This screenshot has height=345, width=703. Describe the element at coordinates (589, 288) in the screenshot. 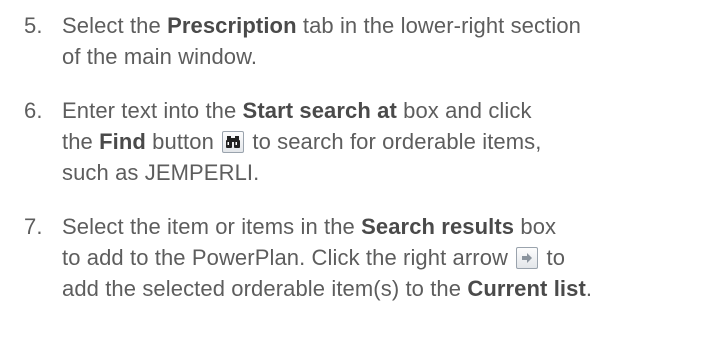

I see `step-text: .` at that location.